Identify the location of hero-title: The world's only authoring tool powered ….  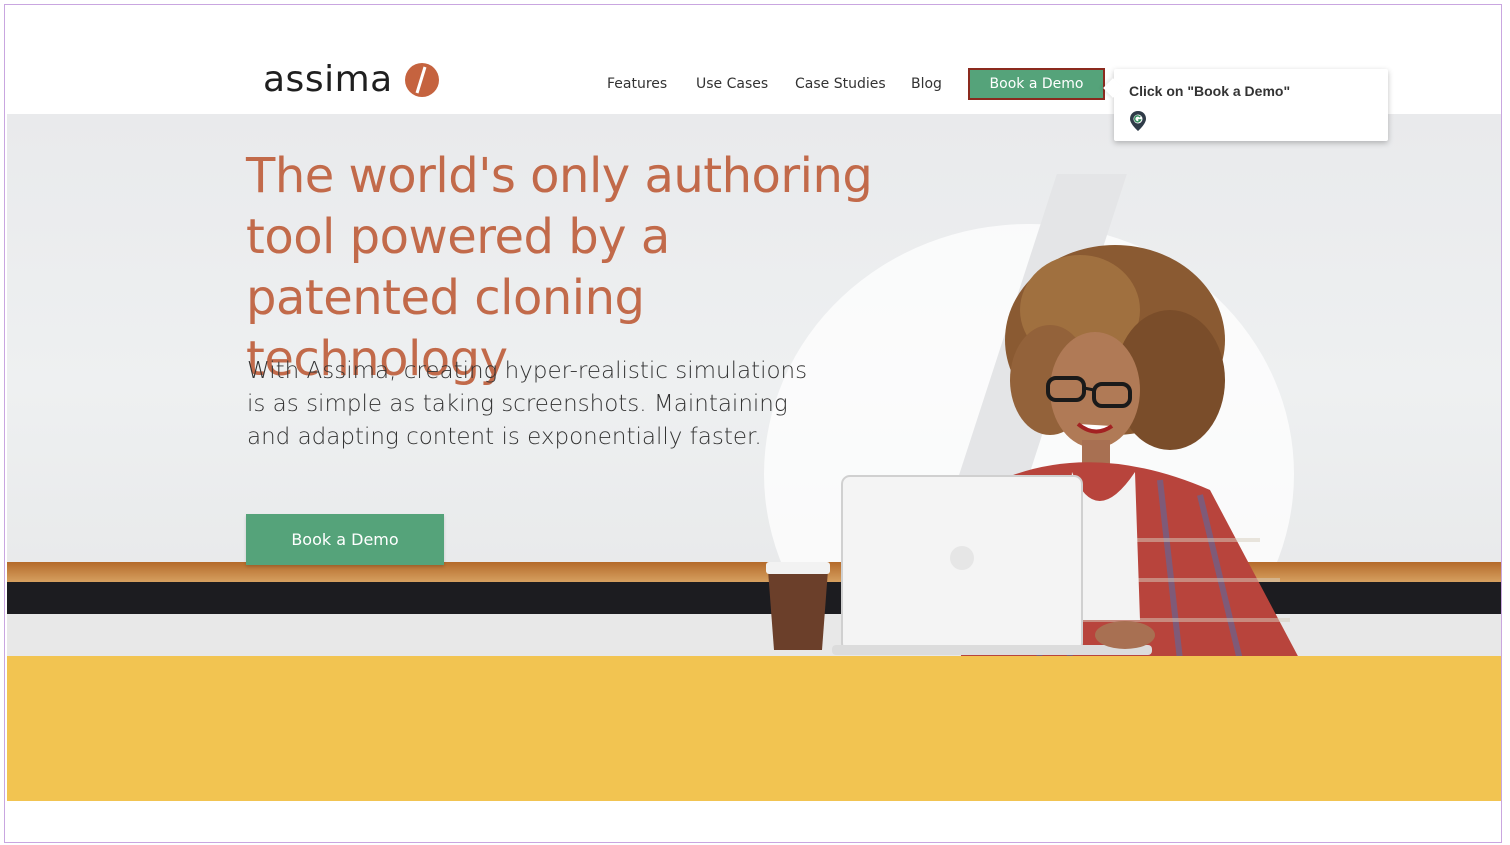
(559, 267).